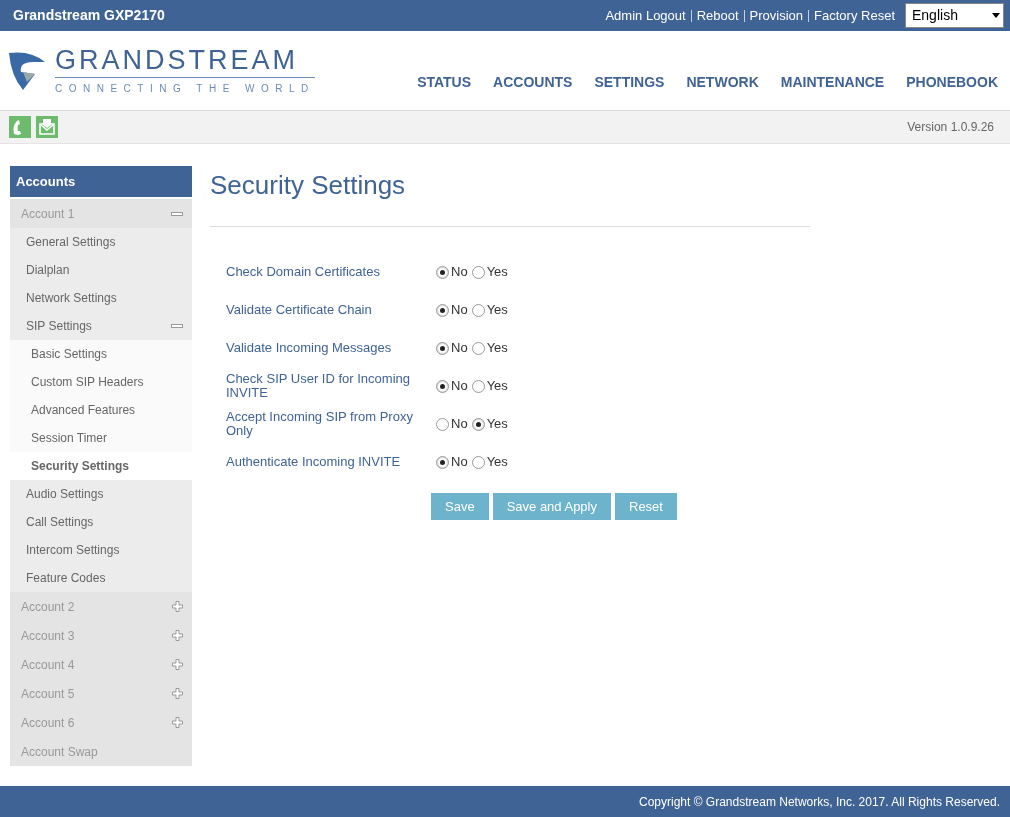 Image resolution: width=1010 pixels, height=817 pixels. I want to click on top-link: Provision, so click(776, 15).